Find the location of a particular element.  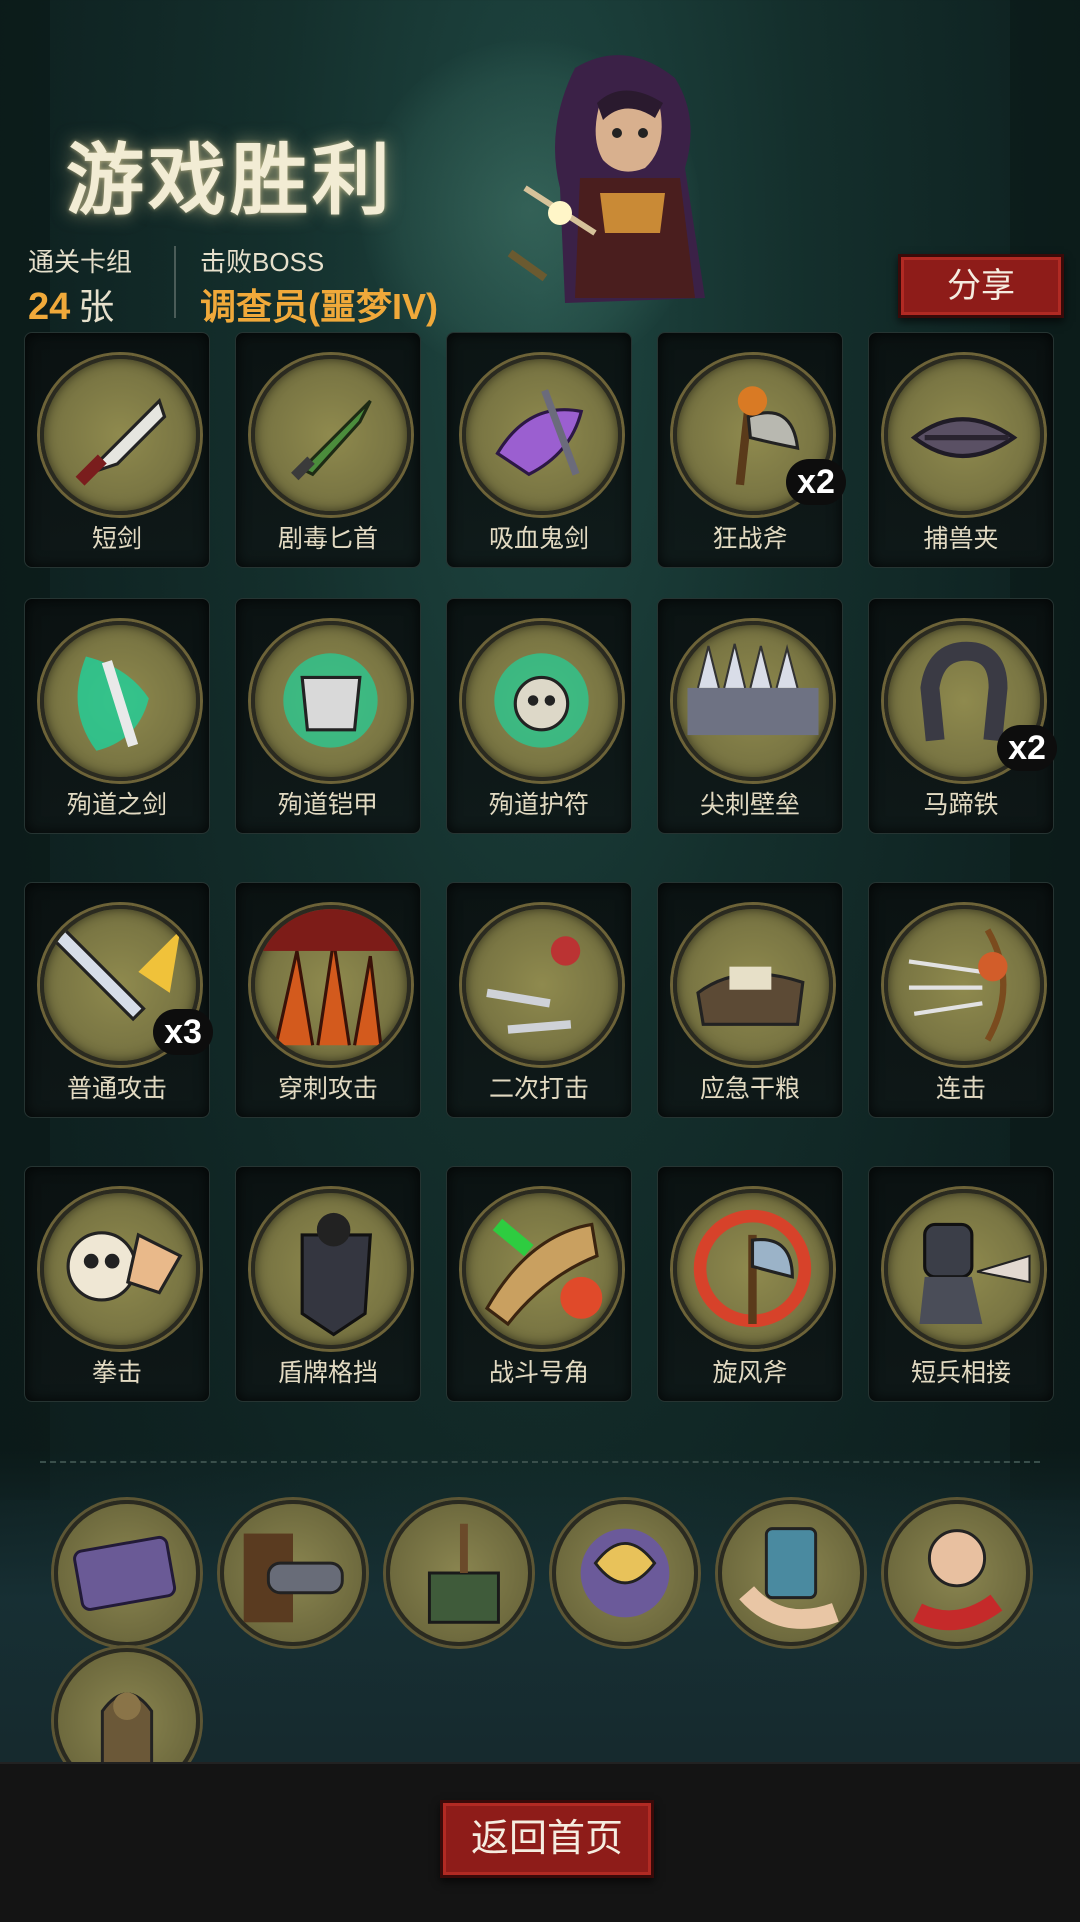

deck-card-label: 剧毒匕首 is located at coordinates (327, 539).